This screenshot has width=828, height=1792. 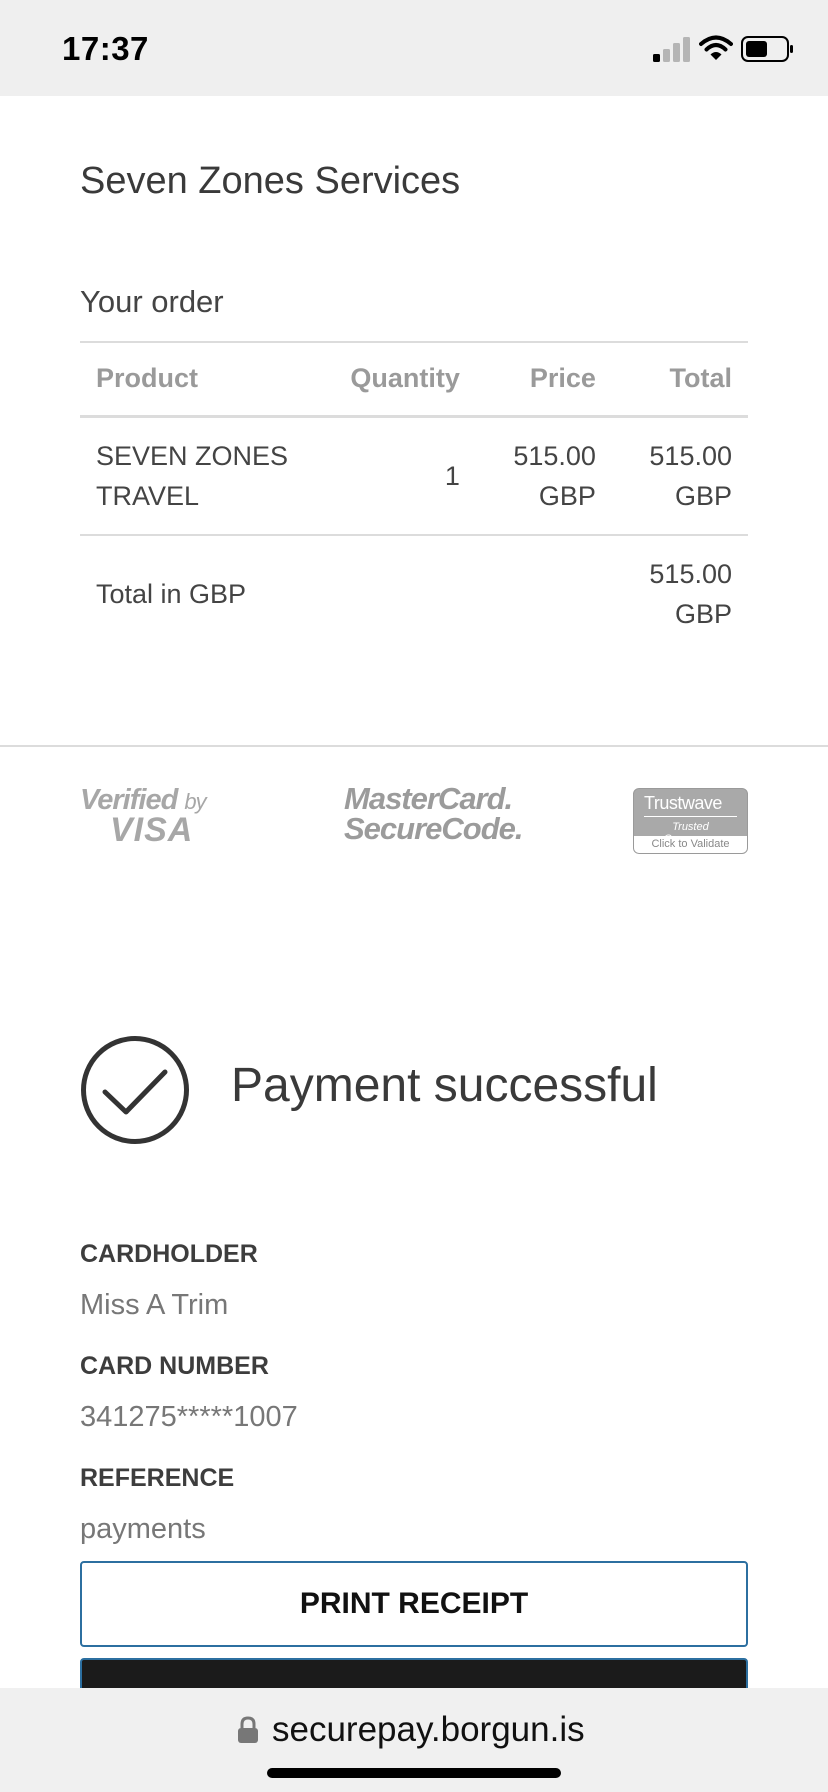 What do you see at coordinates (414, 593) in the screenshot?
I see `order-total-row: Total in GBP 515.00 GBP` at bounding box center [414, 593].